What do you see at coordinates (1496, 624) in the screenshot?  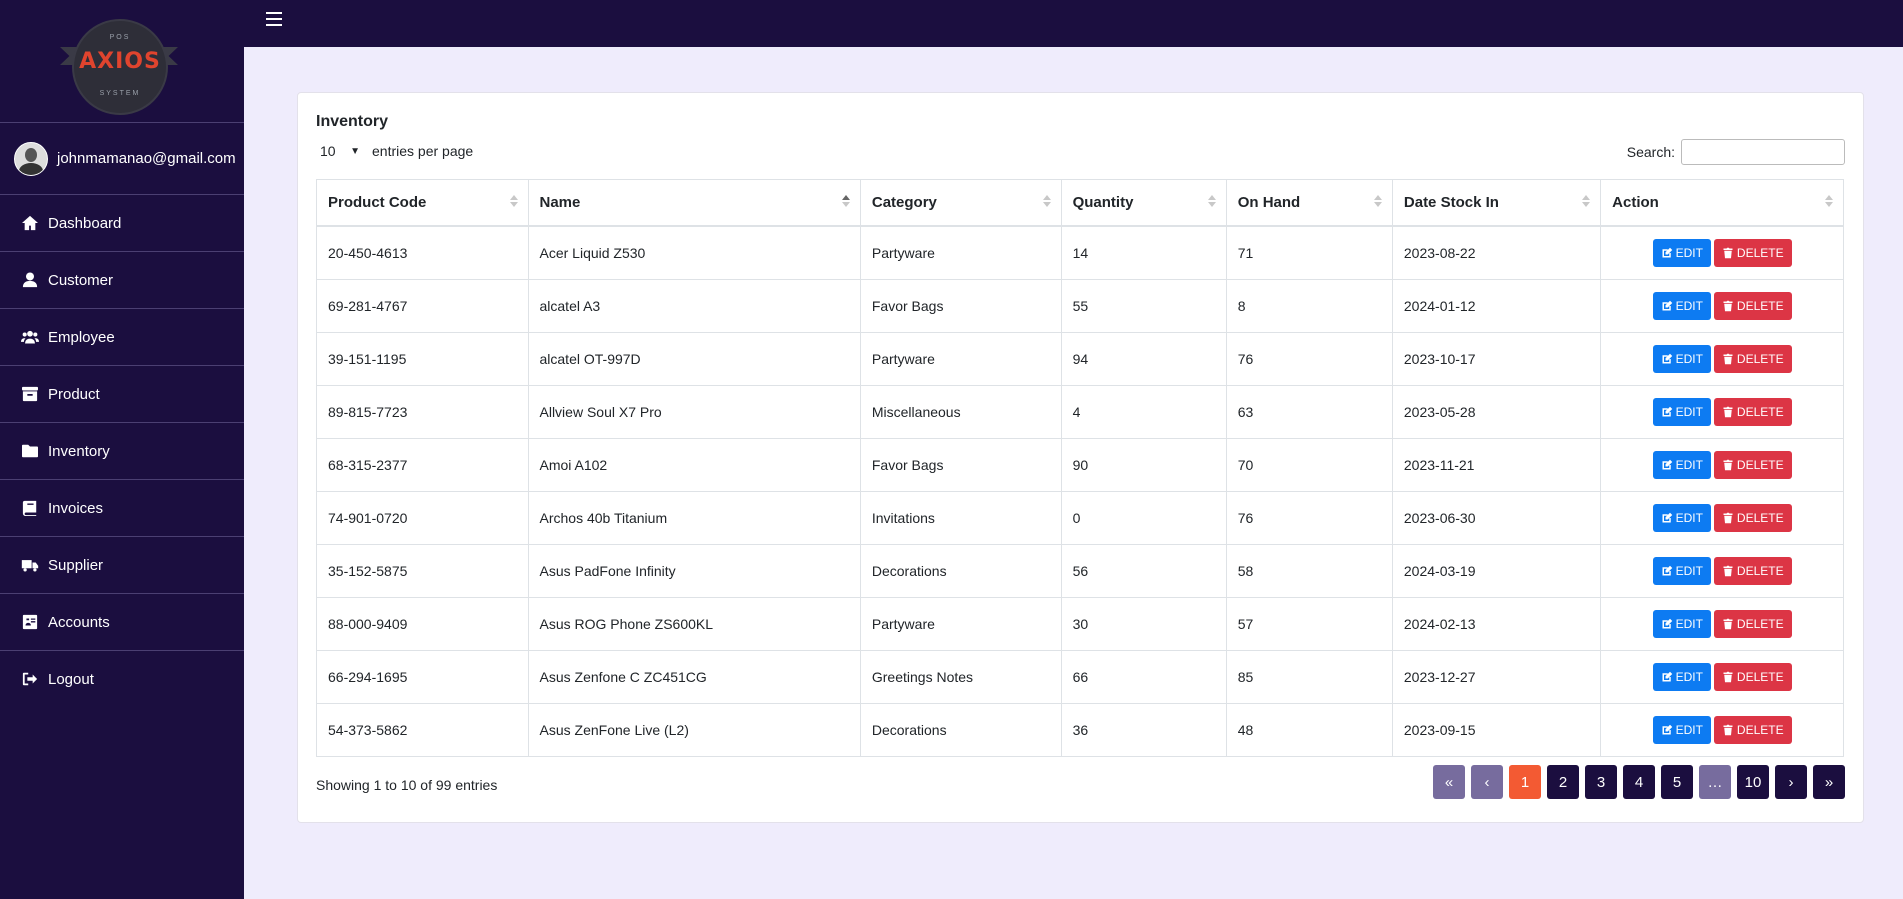 I see `cell-date-stock-in: 2024-02-13` at bounding box center [1496, 624].